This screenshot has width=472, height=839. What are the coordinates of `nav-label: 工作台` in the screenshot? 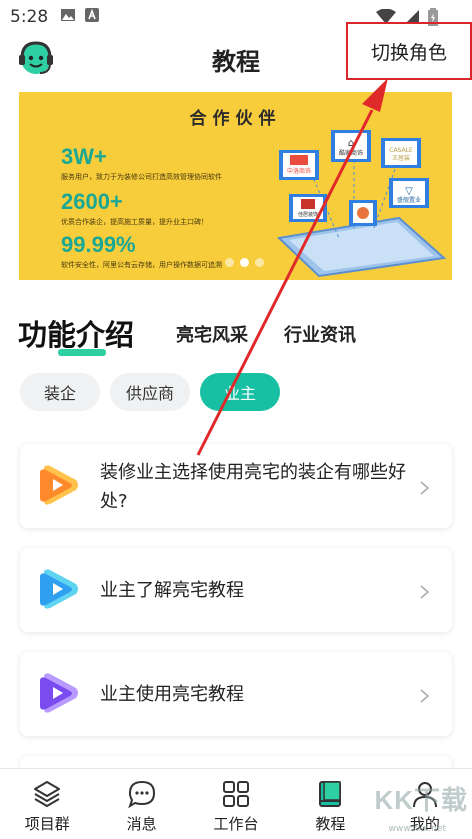 It's located at (236, 824).